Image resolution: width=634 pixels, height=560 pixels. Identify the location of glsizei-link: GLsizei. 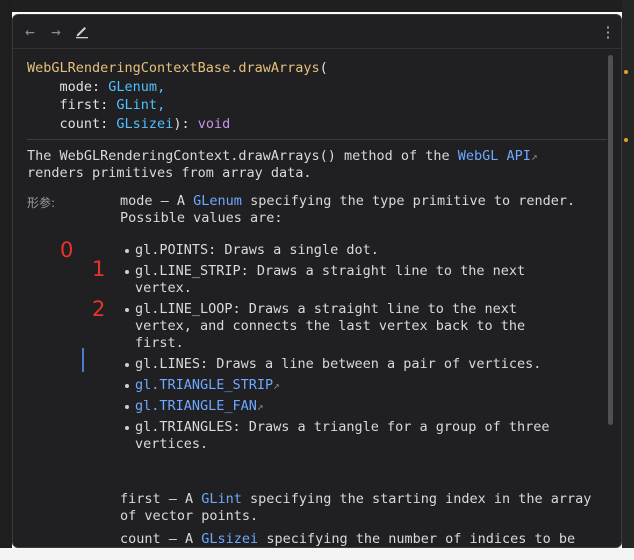
(229, 539).